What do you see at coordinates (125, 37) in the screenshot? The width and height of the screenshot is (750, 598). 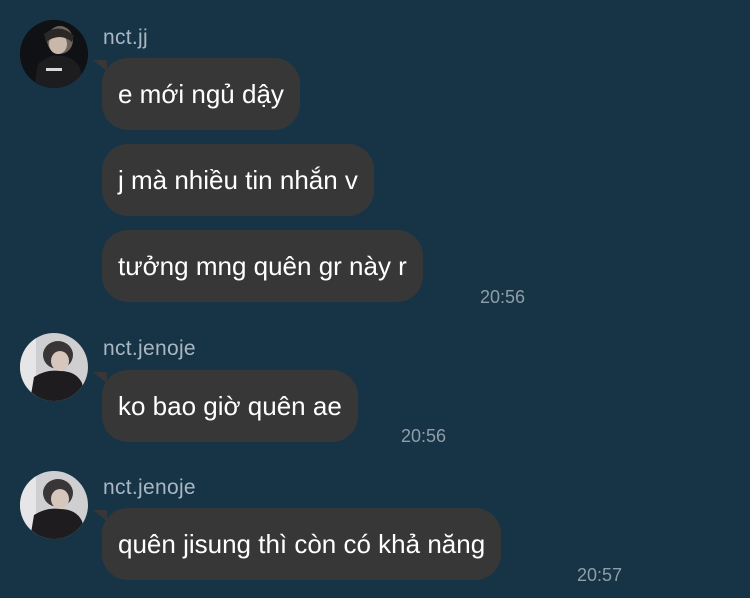 I see `sender-name: nct.jj` at bounding box center [125, 37].